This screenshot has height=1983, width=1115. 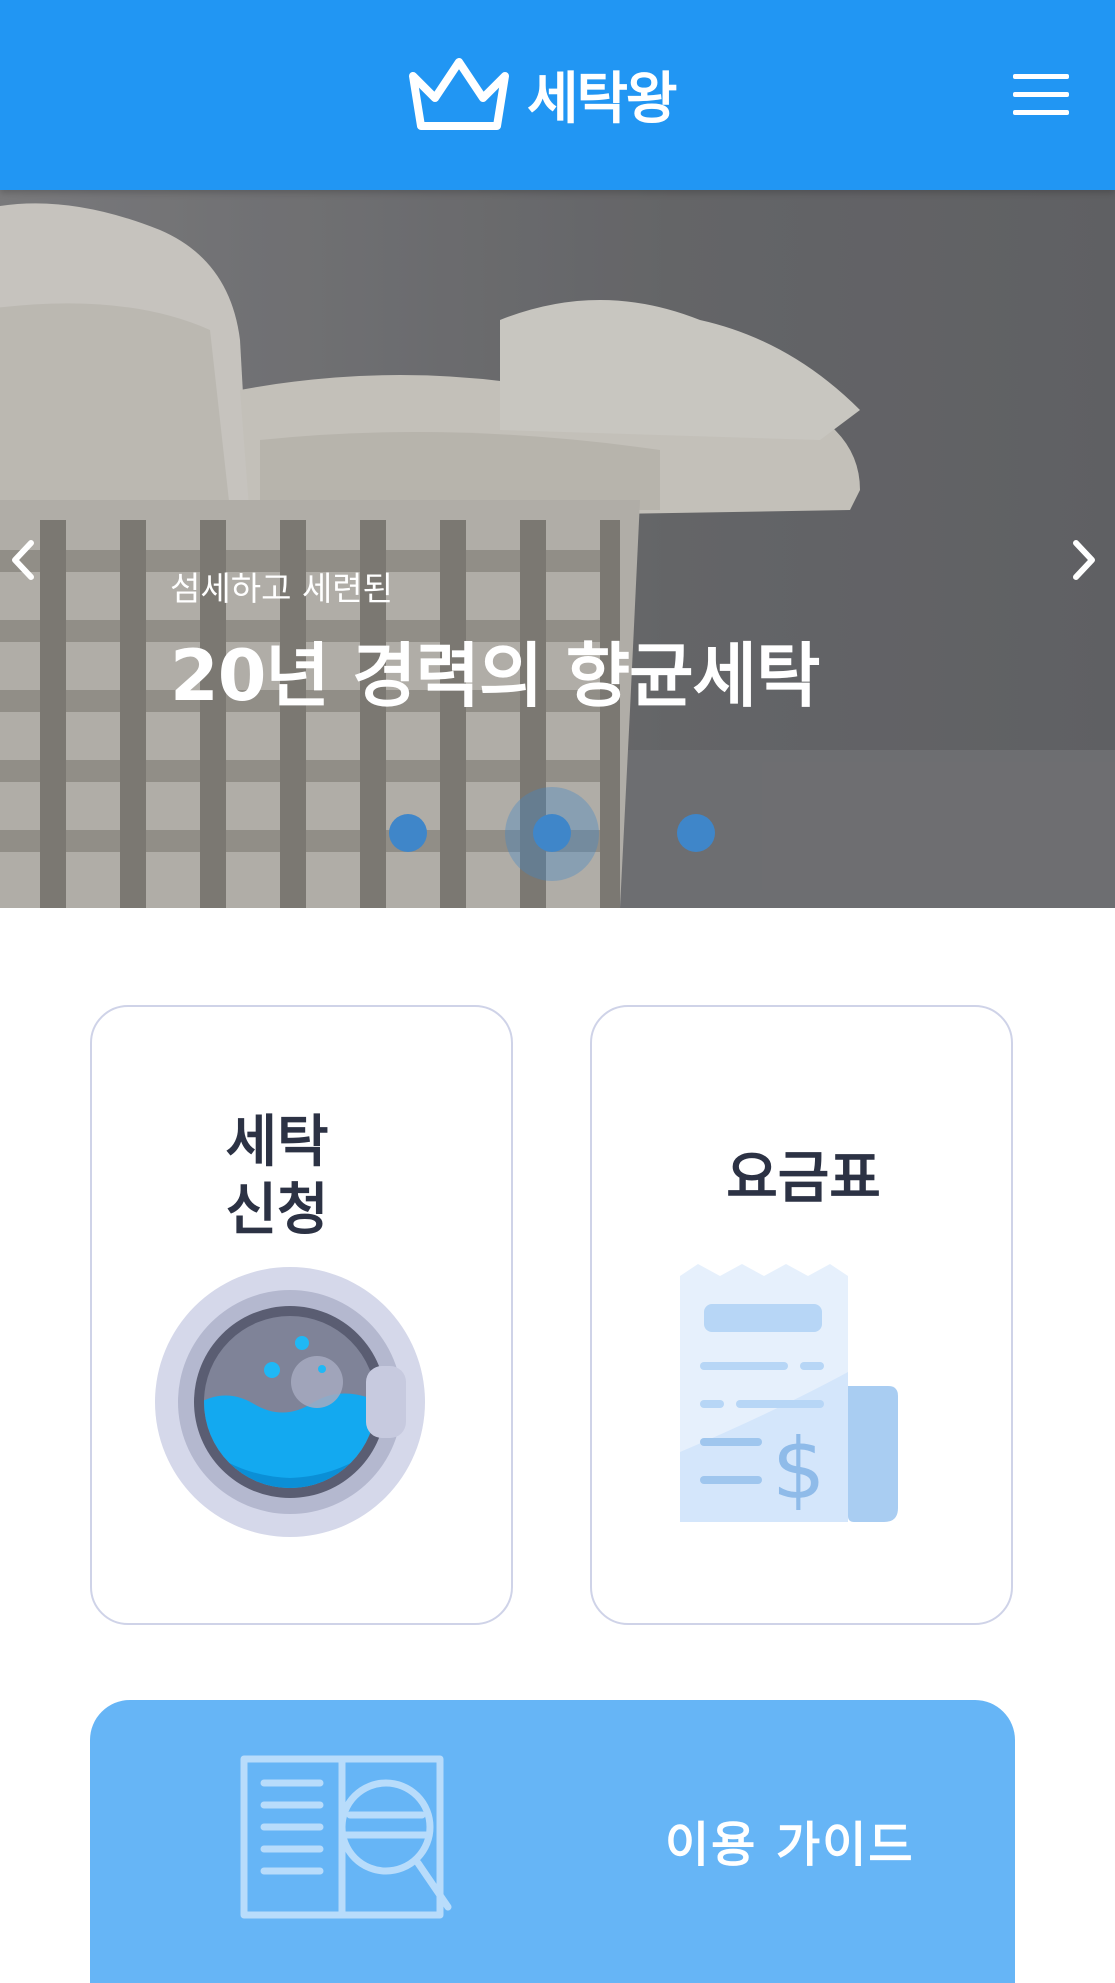 I want to click on usage-guide-button: 이용 가이드, so click(x=552, y=1841).